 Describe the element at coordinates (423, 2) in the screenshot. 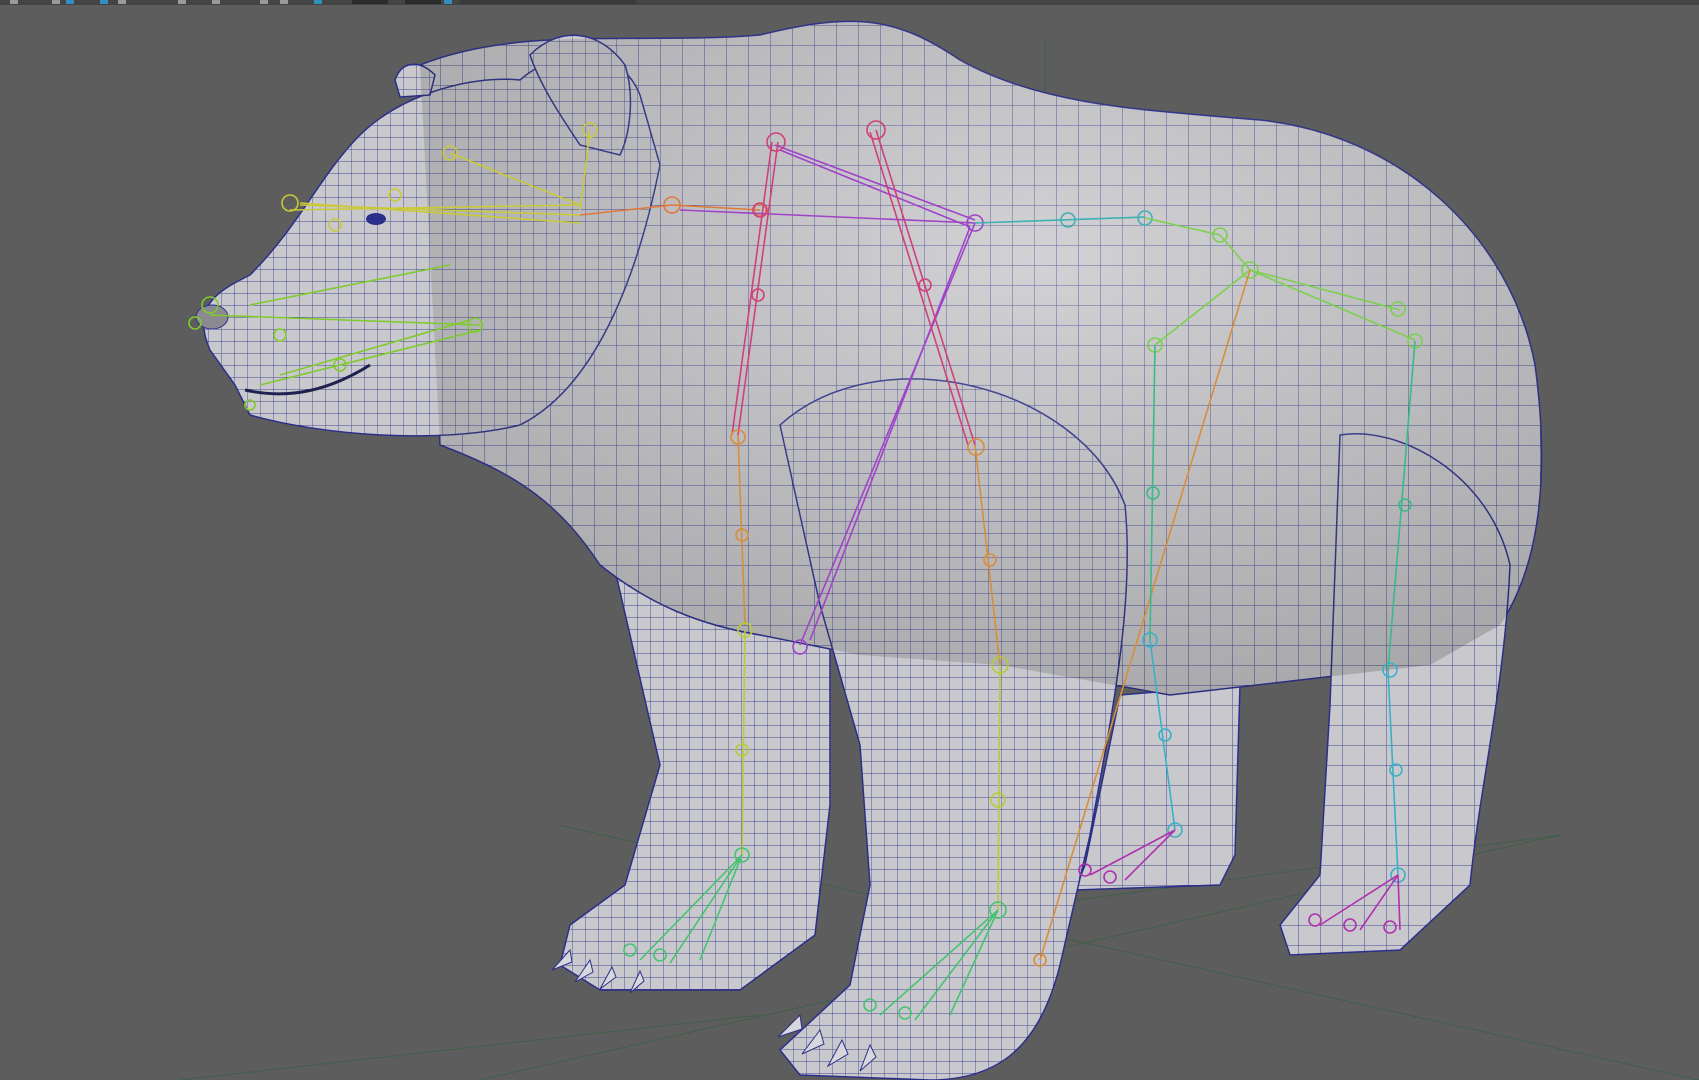

I see `frame-input-b` at that location.